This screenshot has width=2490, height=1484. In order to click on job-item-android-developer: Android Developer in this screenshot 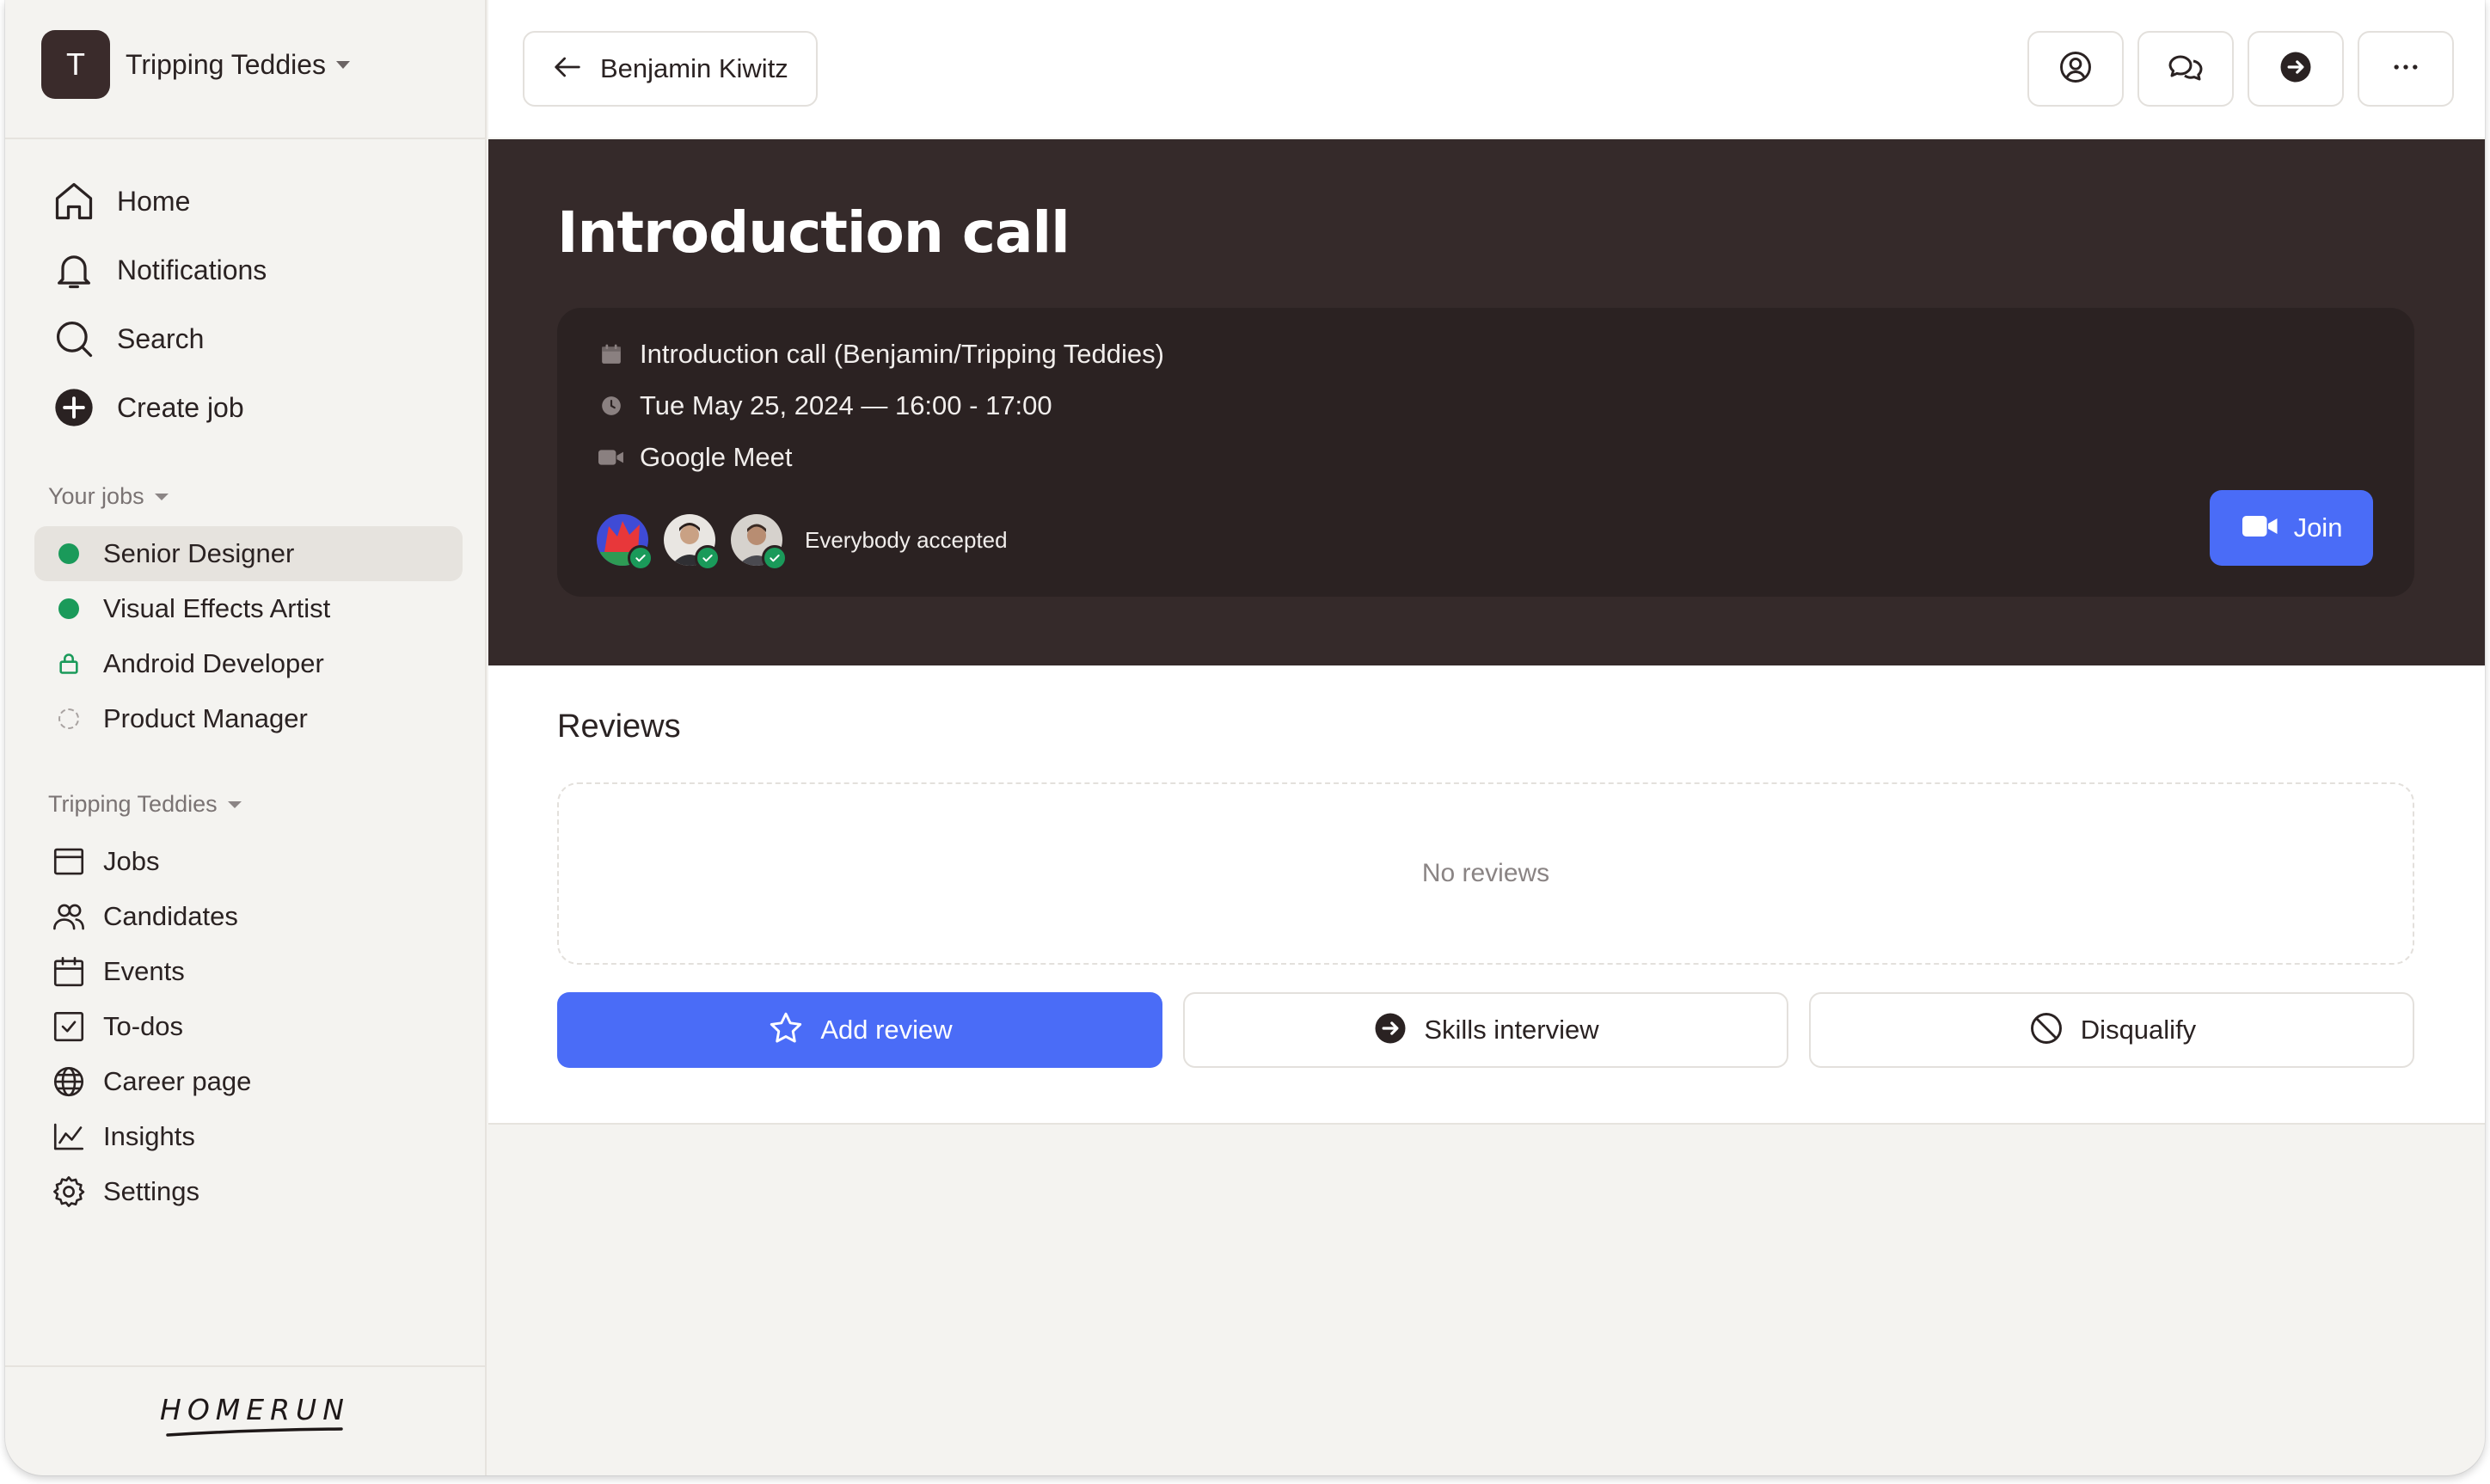, I will do `click(249, 663)`.